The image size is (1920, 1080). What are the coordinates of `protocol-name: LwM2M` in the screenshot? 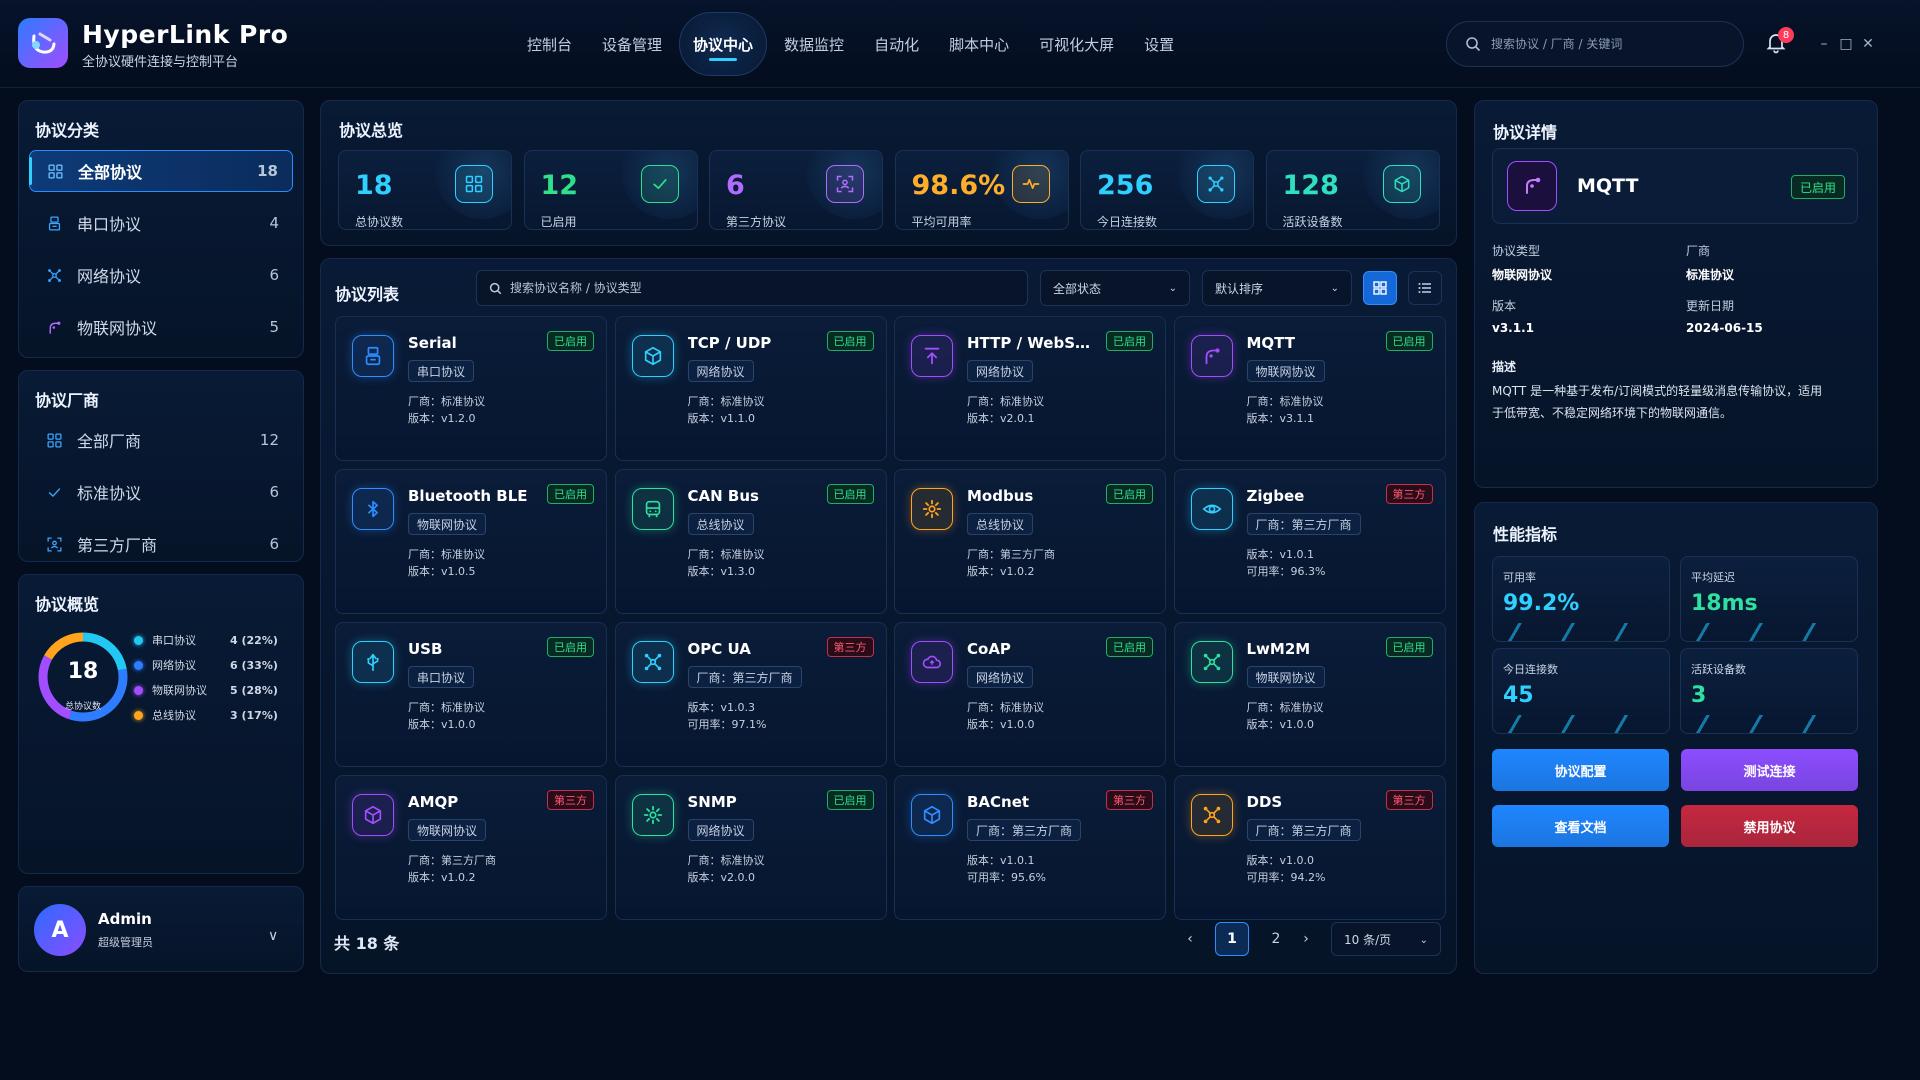 It's located at (1278, 649).